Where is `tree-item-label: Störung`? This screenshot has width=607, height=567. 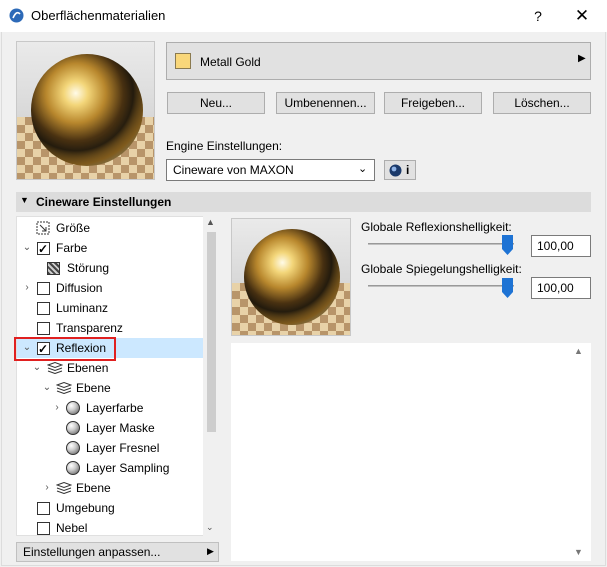
tree-item-label: Störung is located at coordinates (88, 268).